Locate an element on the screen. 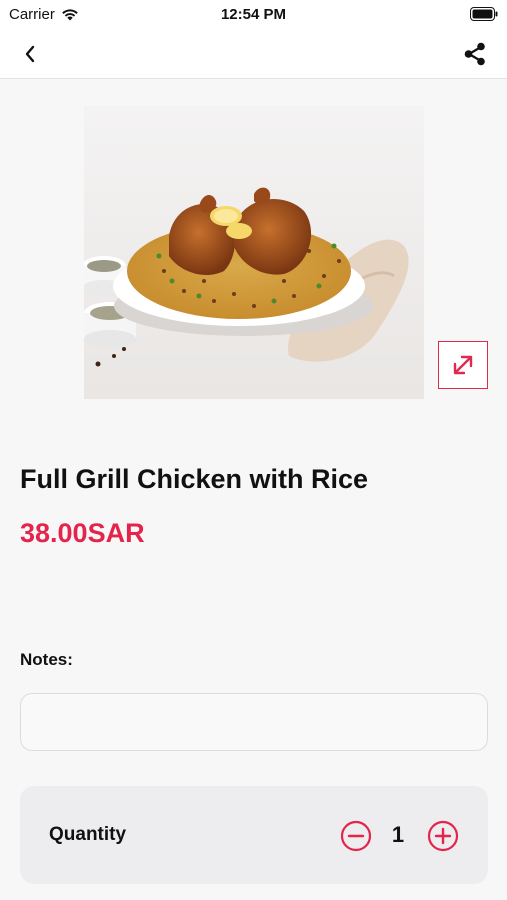 Image resolution: width=507 pixels, height=900 pixels. notes-label: Notes: is located at coordinates (46, 659).